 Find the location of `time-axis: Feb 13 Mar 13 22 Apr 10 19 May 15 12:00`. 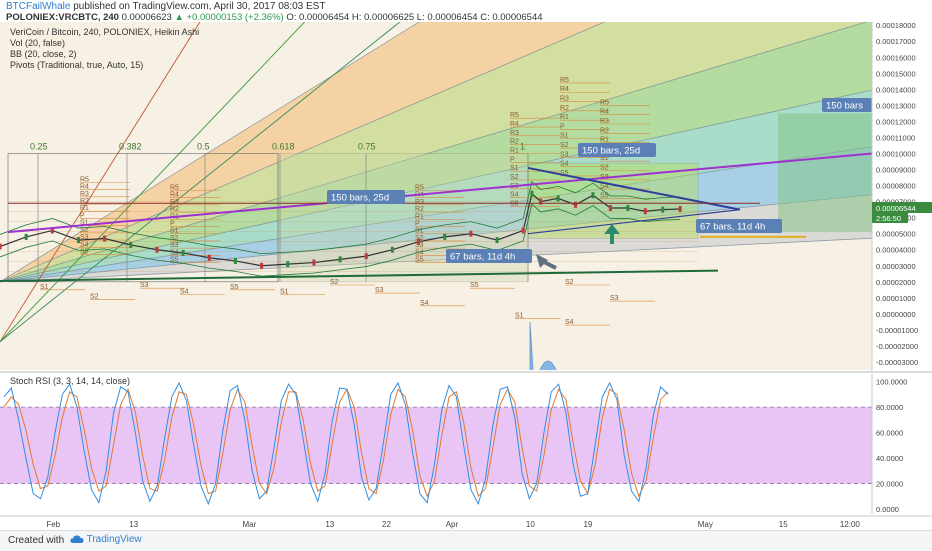

time-axis: Feb 13 Mar 13 22 Apr 10 19 May 15 12:00 is located at coordinates (466, 522).